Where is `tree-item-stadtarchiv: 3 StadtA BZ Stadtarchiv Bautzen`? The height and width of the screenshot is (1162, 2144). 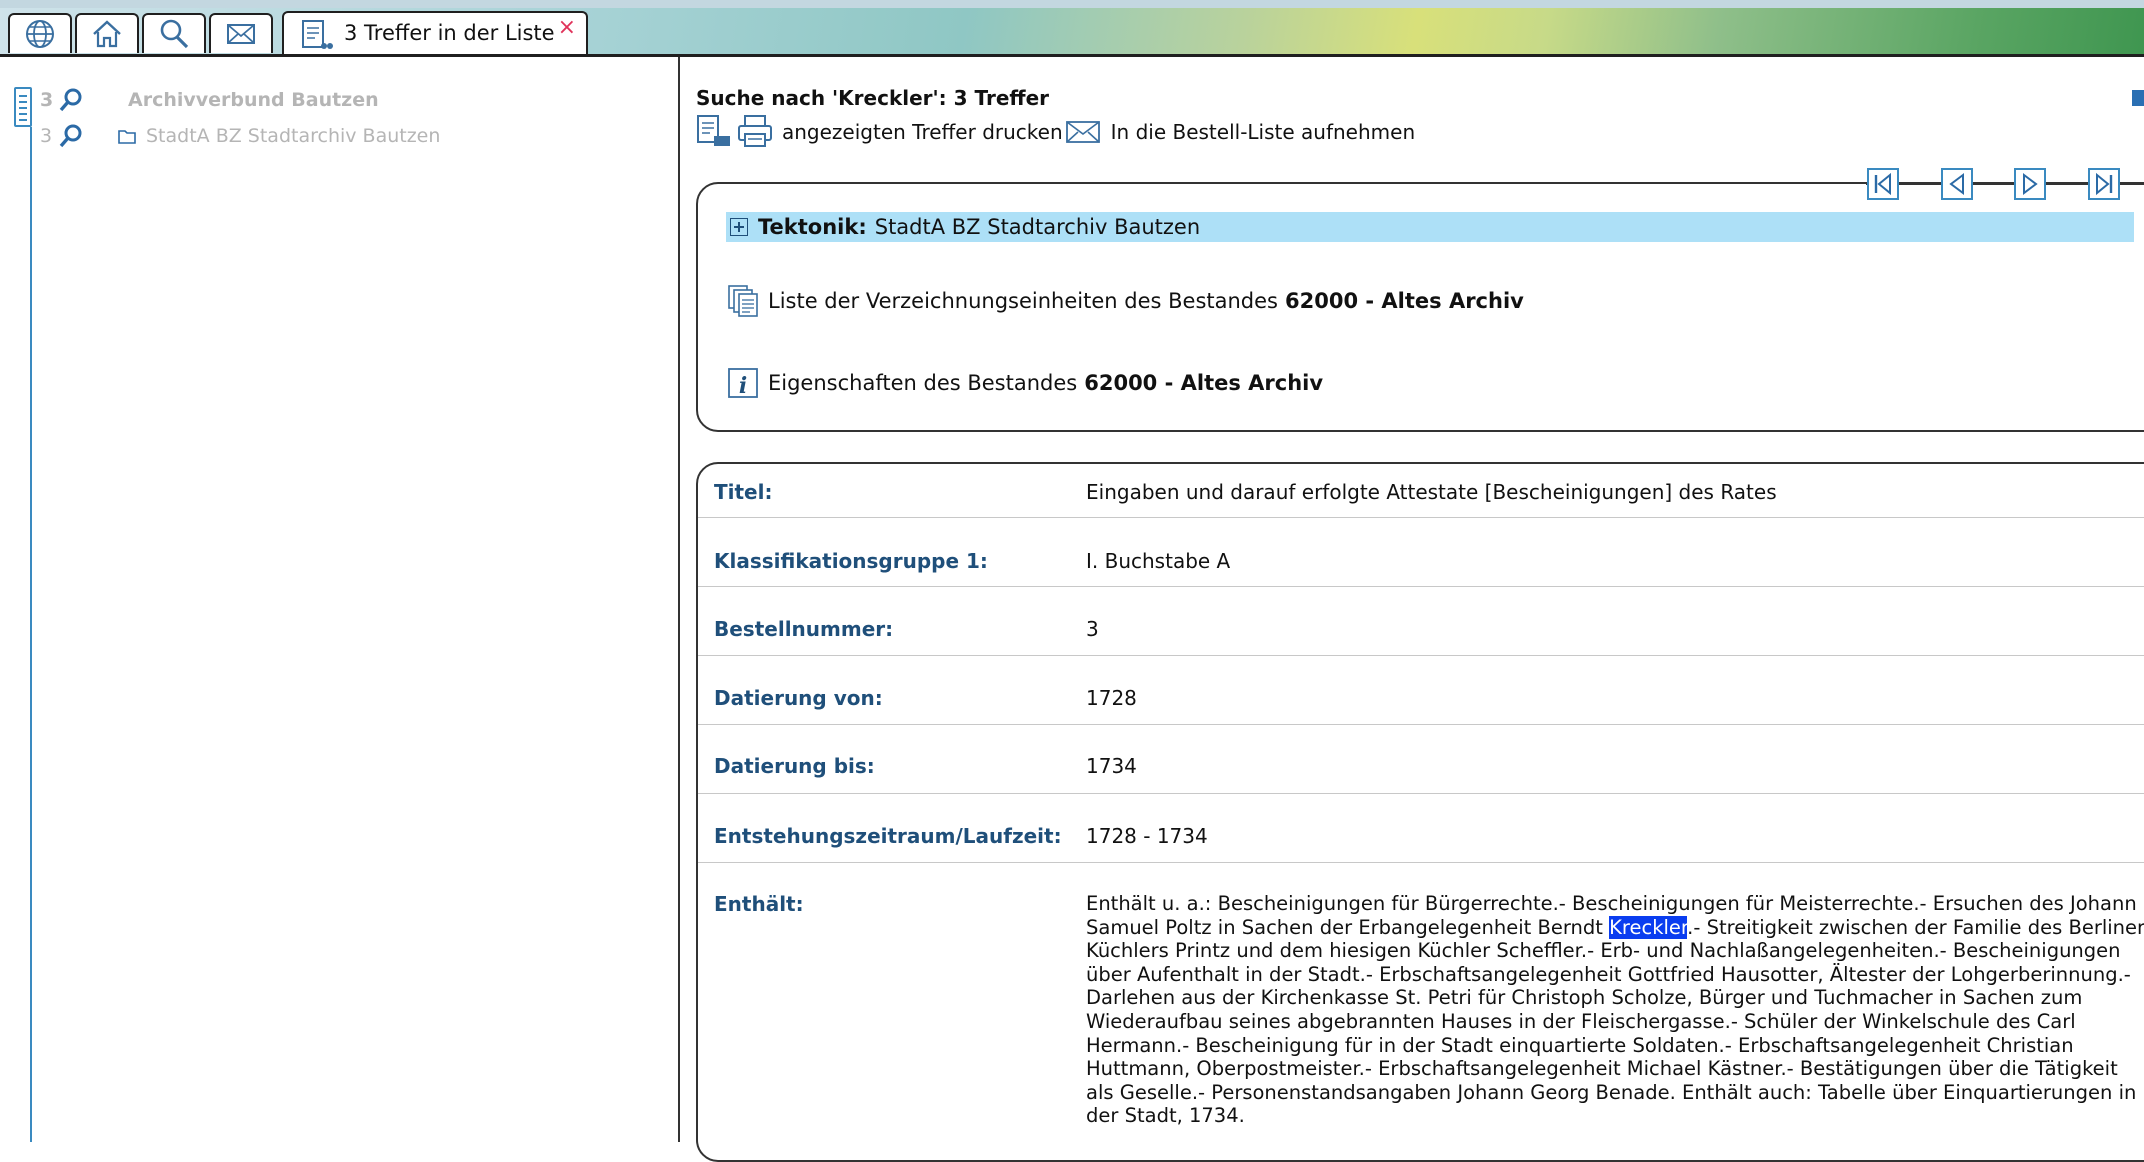
tree-item-stadtarchiv: 3 StadtA BZ Stadtarchiv Bautzen is located at coordinates (240, 136).